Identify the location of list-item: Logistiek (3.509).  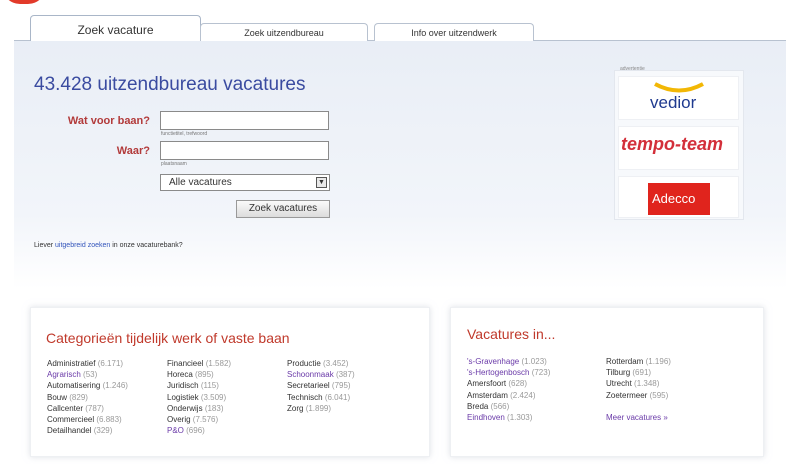
(199, 397).